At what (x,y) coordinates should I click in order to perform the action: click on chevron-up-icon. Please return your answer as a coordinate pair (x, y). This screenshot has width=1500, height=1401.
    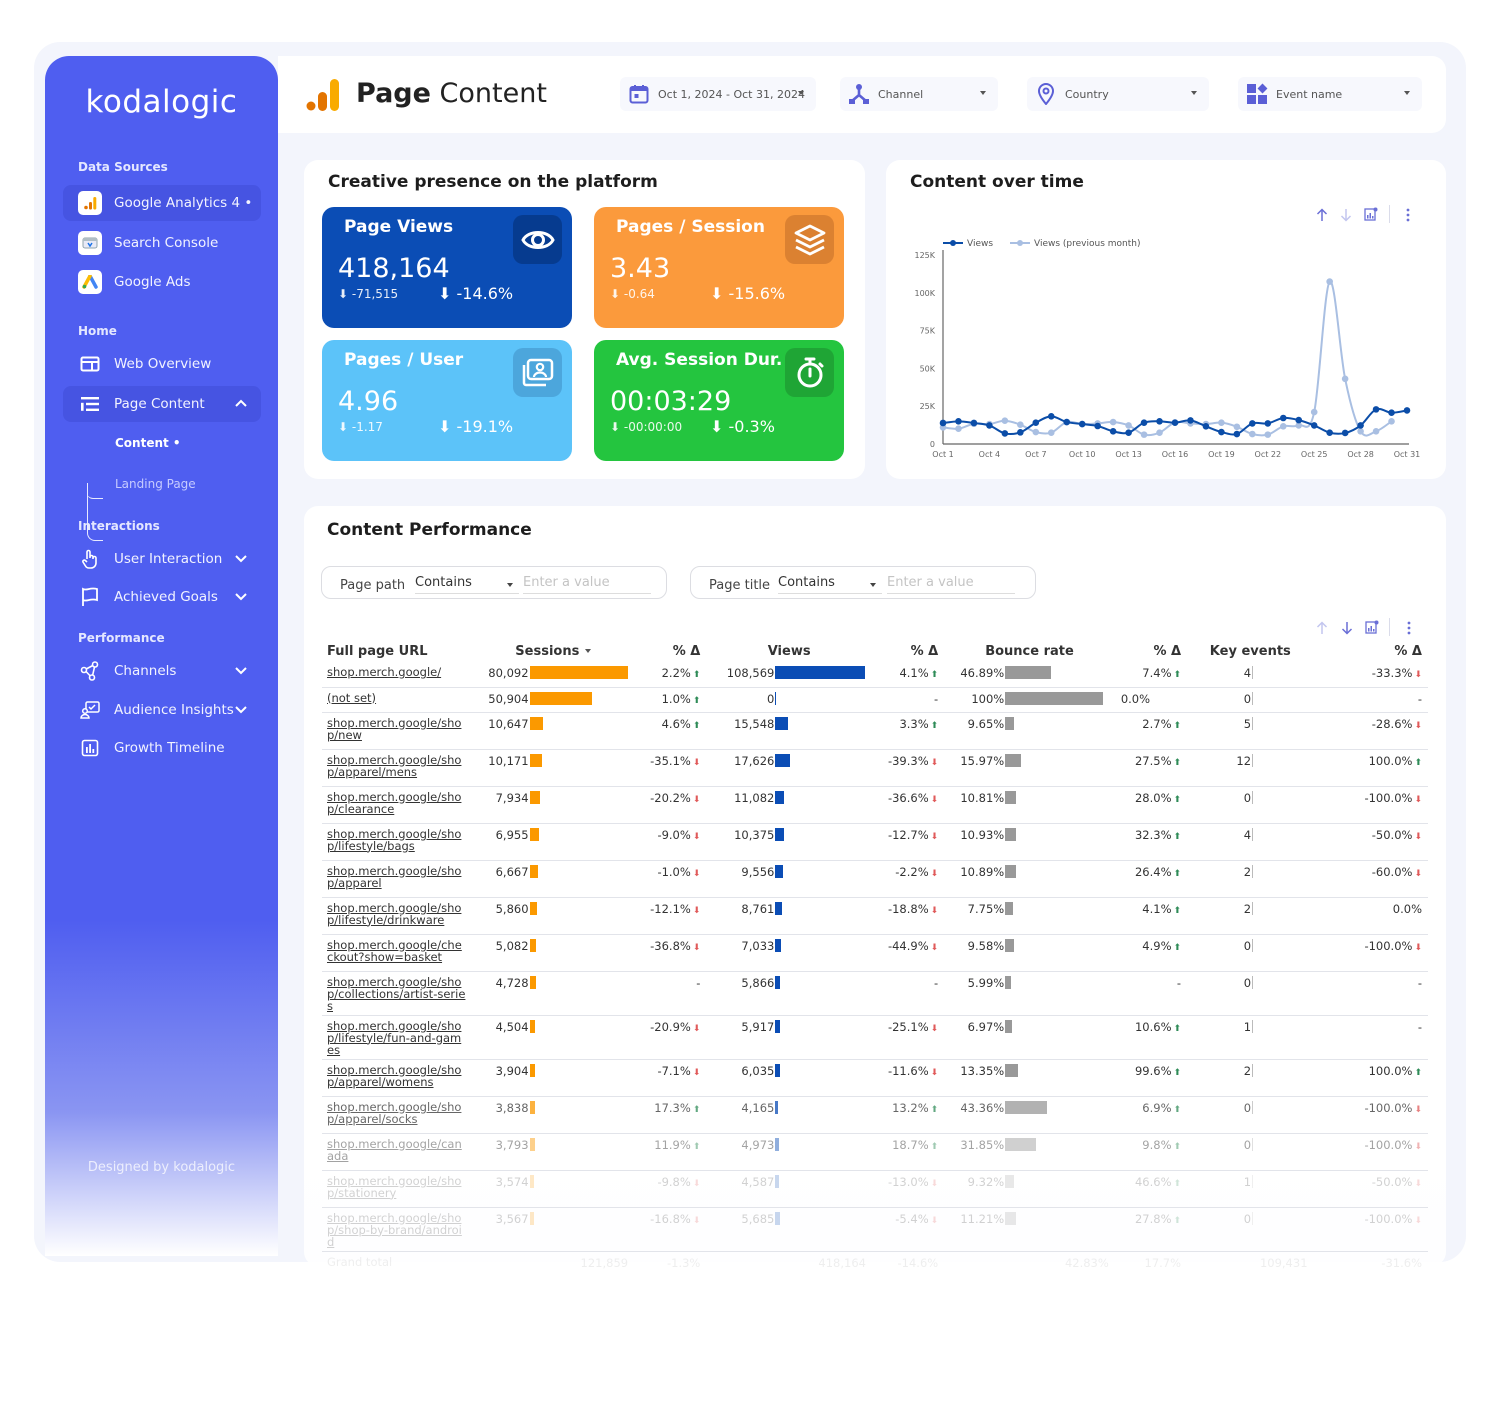
    Looking at the image, I should click on (241, 403).